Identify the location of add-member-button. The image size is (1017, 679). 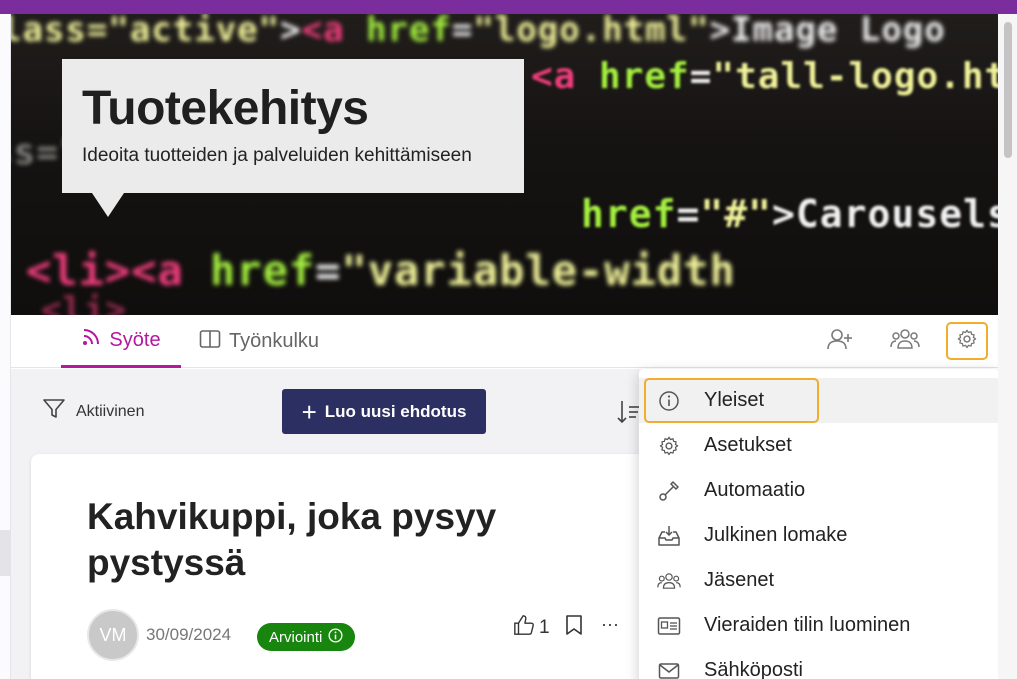
(840, 341).